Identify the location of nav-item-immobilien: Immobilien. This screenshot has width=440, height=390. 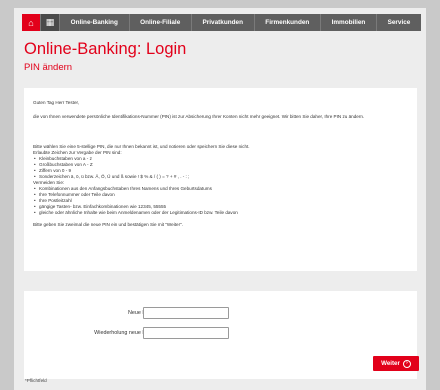
(347, 22).